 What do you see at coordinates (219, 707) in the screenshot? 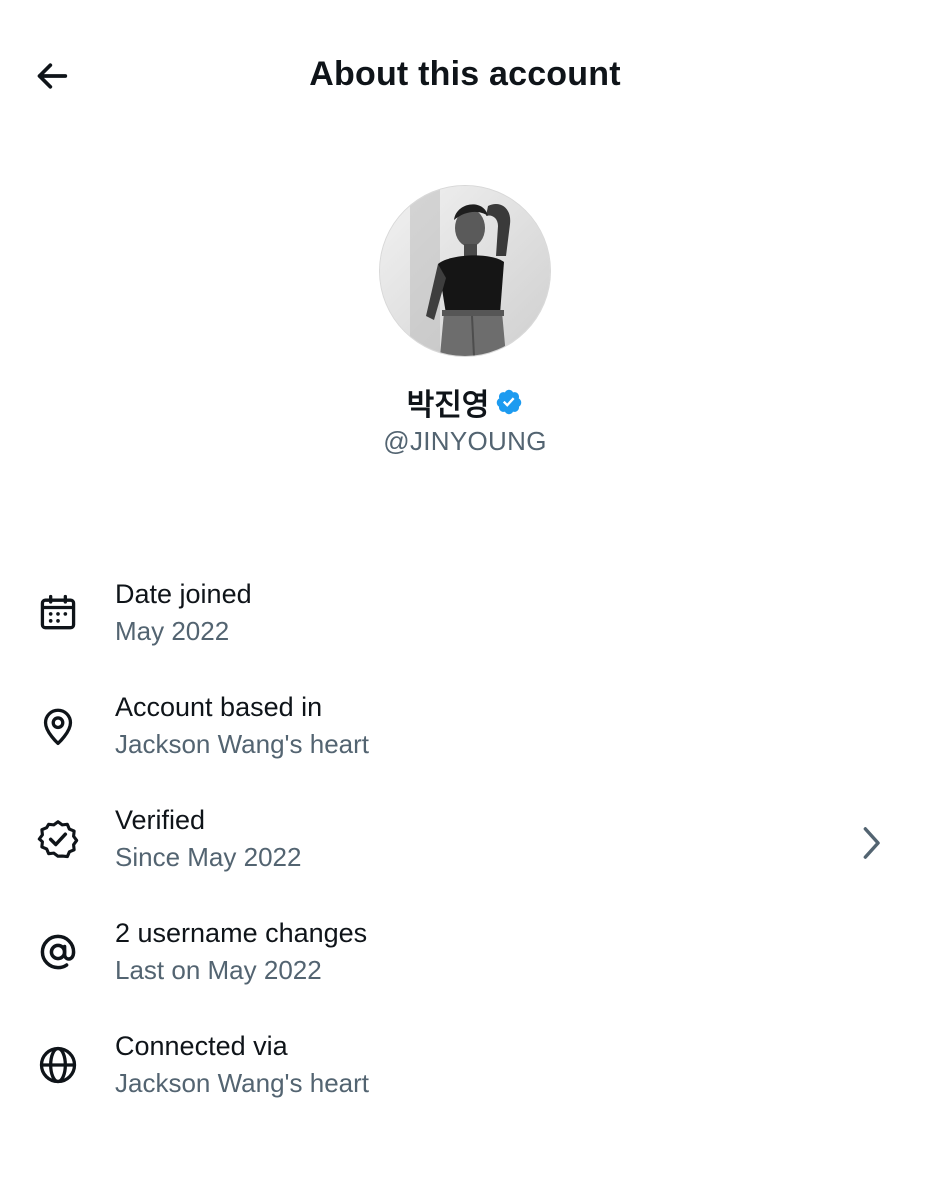
I see `info-label: Account based in` at bounding box center [219, 707].